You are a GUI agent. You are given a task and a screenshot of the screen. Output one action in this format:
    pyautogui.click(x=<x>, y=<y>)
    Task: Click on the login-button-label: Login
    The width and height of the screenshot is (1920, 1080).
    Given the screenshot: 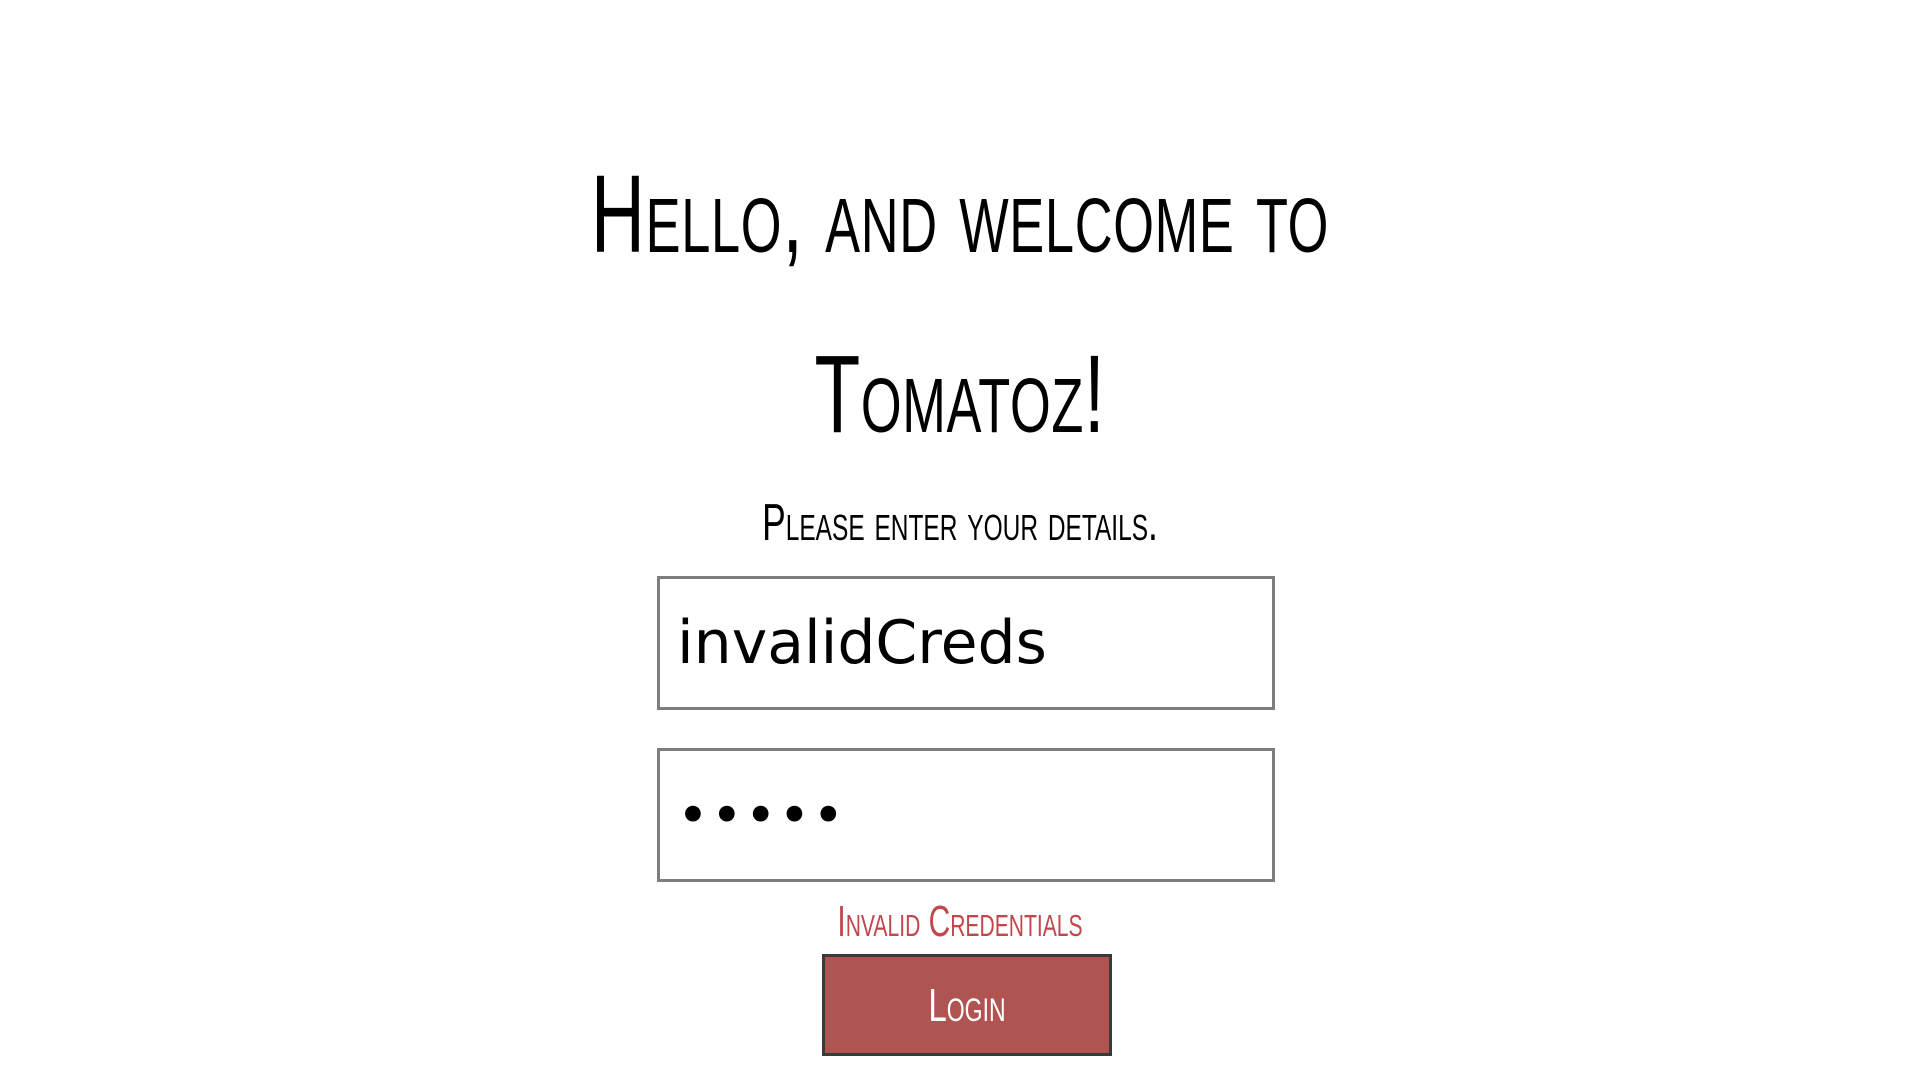 What is the action you would take?
    pyautogui.click(x=967, y=1005)
    